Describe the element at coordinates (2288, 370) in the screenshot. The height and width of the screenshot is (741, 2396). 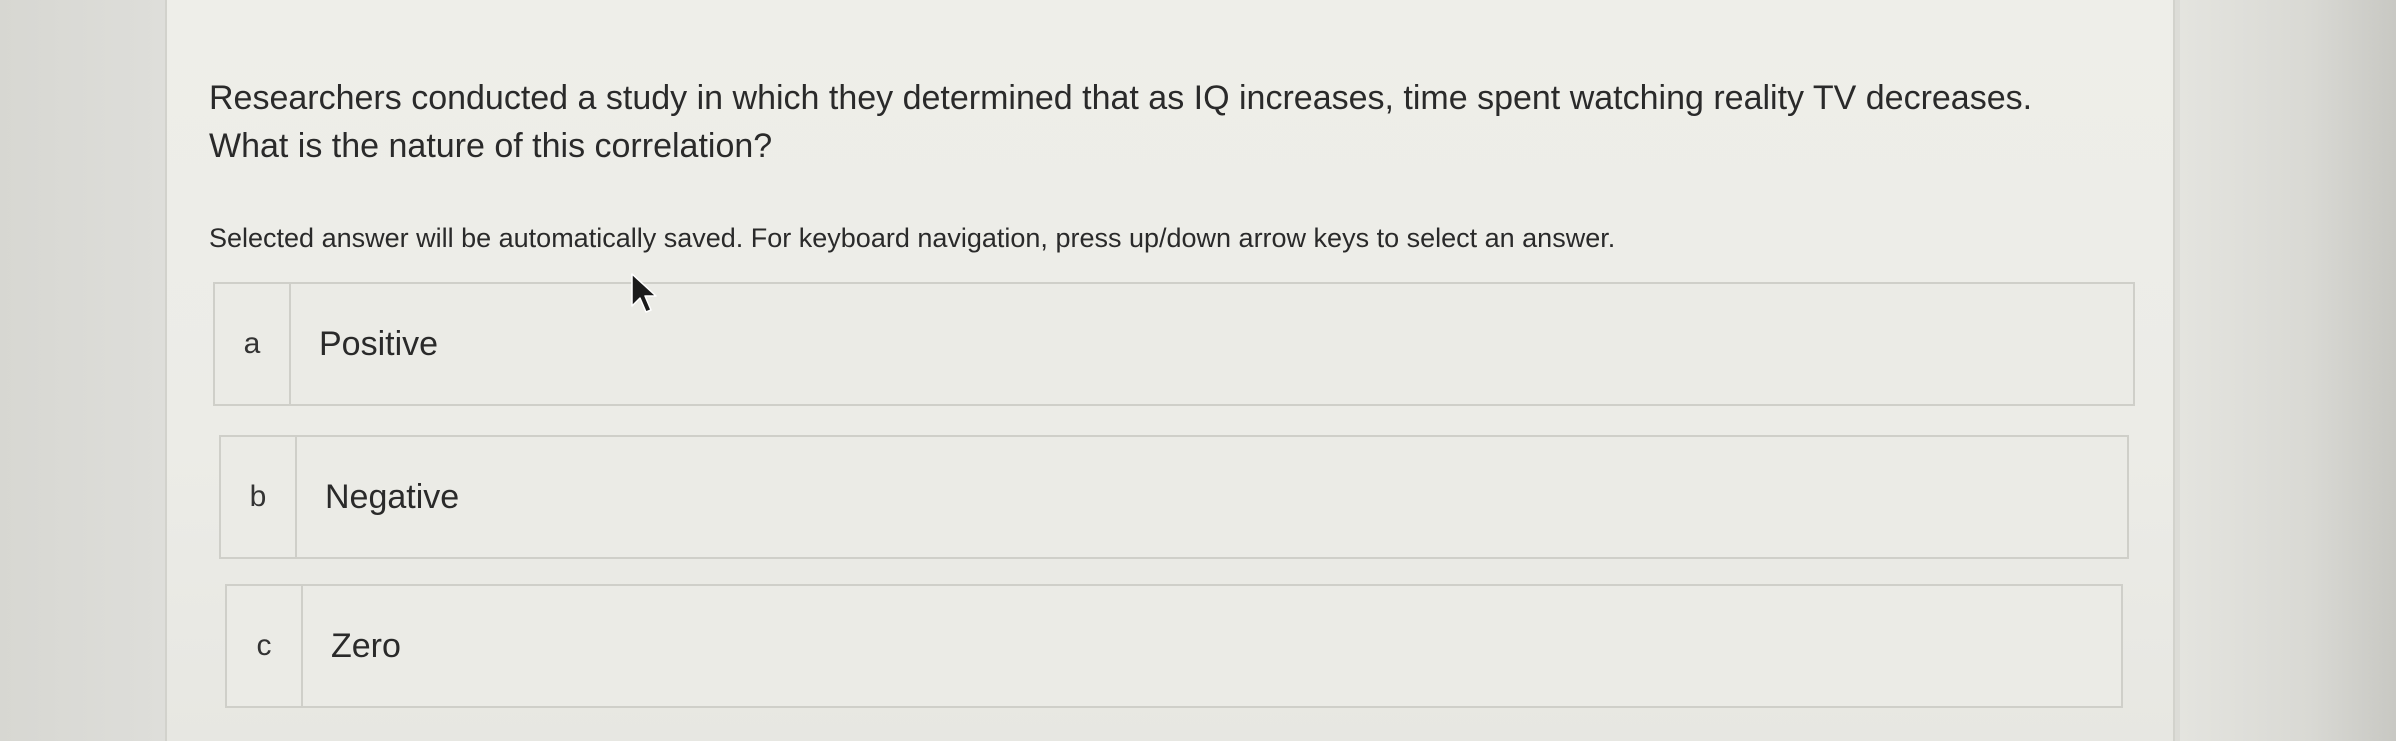
I see `background-right` at that location.